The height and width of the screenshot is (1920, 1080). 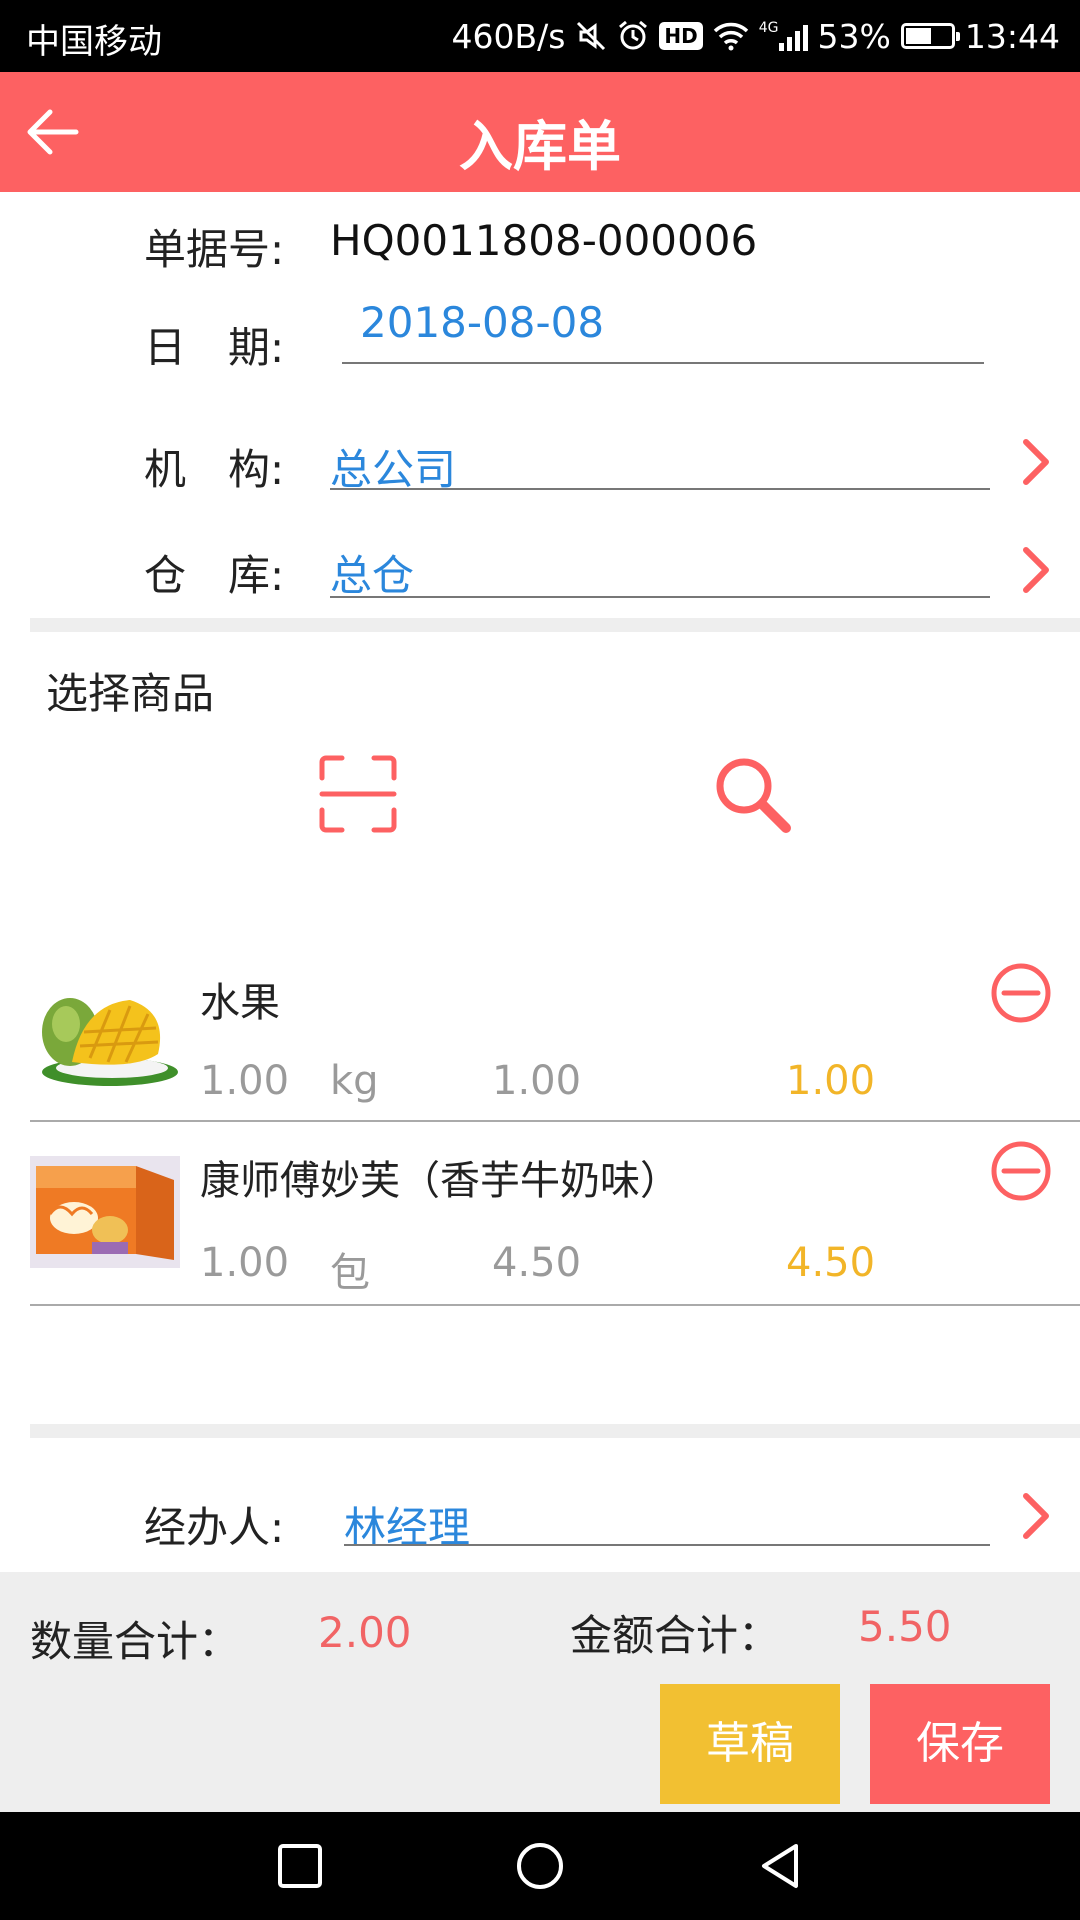 What do you see at coordinates (365, 1632) in the screenshot?
I see `qty-total-value: 2.00` at bounding box center [365, 1632].